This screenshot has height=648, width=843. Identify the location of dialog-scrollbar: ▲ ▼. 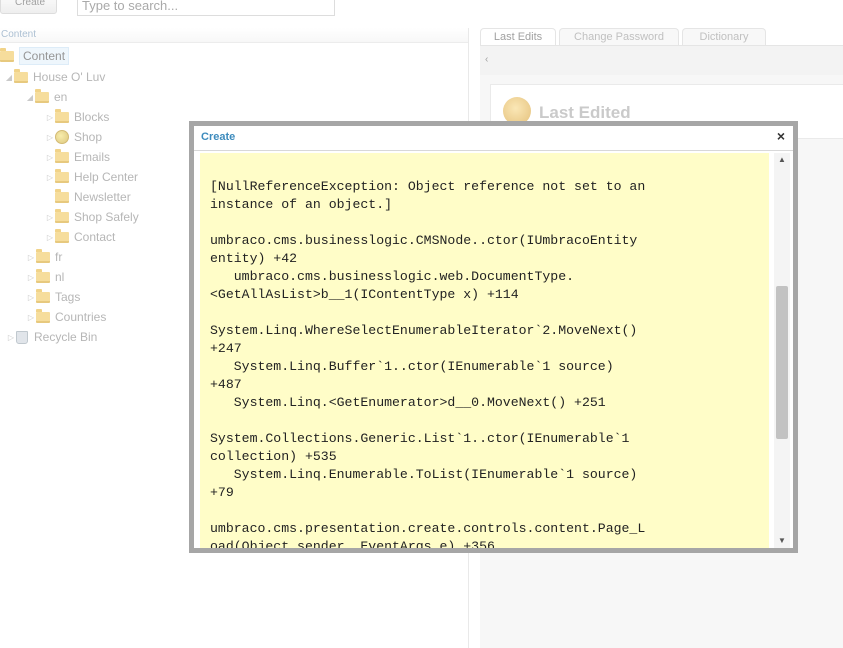
(782, 350).